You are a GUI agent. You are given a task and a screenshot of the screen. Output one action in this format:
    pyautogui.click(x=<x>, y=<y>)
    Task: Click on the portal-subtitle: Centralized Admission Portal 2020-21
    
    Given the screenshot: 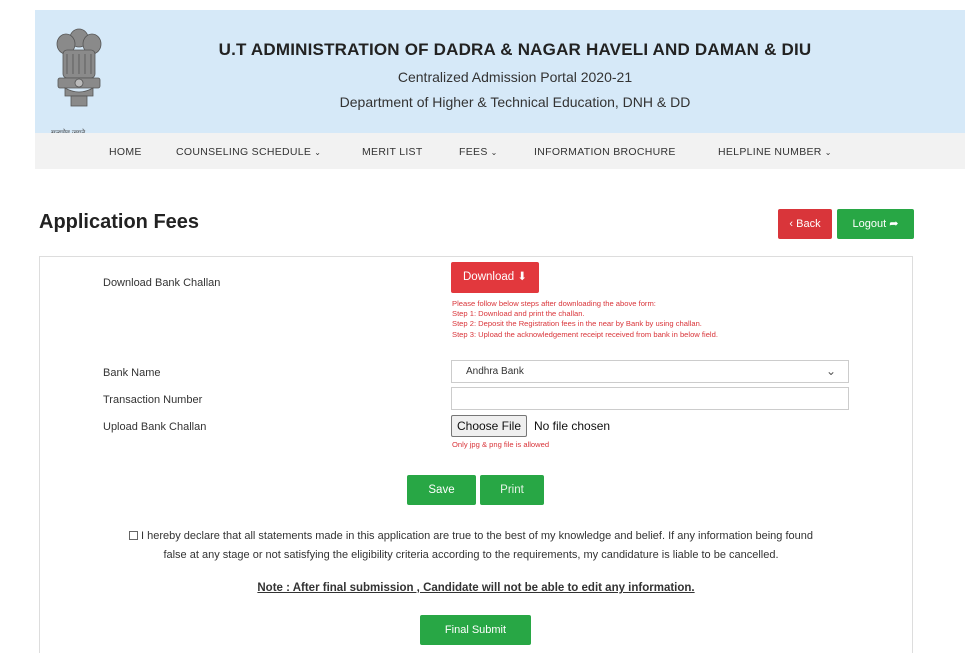 What is the action you would take?
    pyautogui.click(x=515, y=77)
    